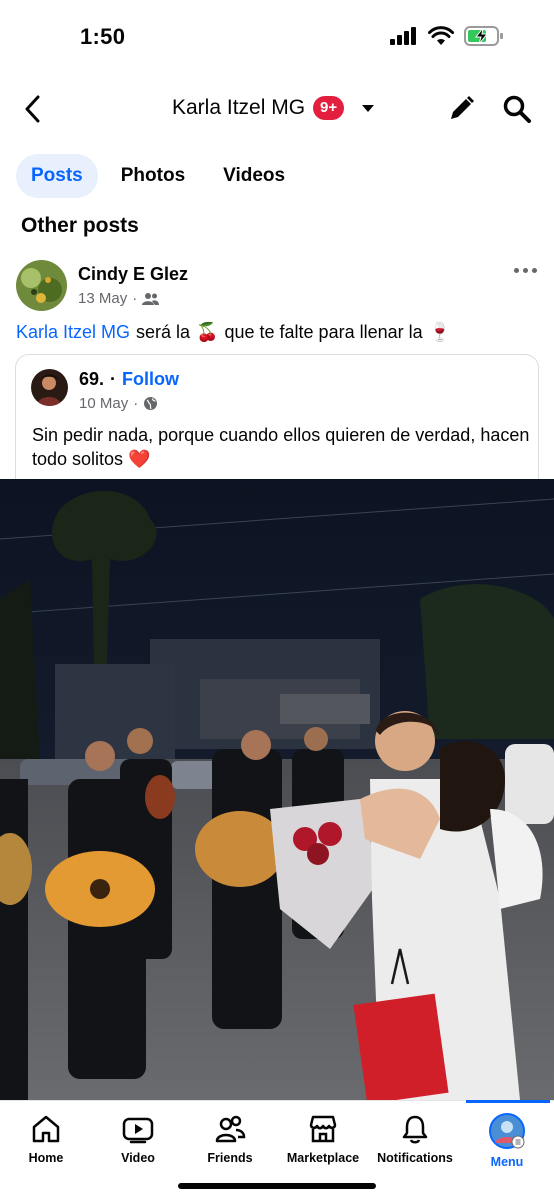 Image resolution: width=554 pixels, height=1200 pixels. I want to click on shared-date: 10 May, so click(103, 403).